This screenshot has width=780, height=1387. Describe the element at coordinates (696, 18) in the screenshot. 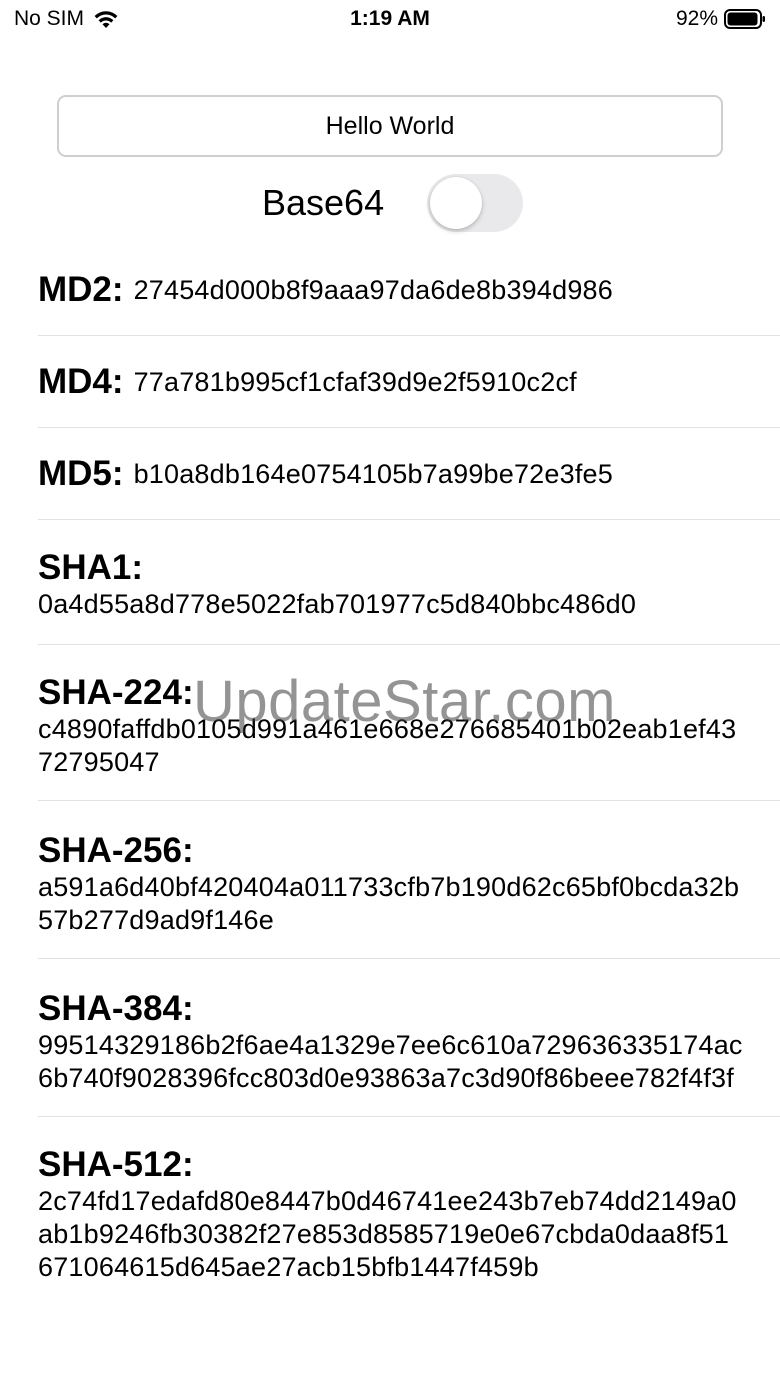

I see `battery-percent: 92%` at that location.